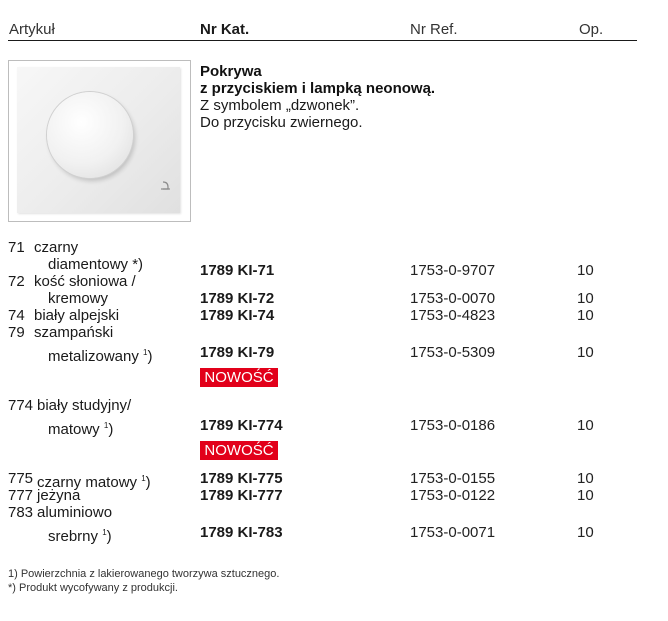  What do you see at coordinates (453, 425) in the screenshot?
I see `row-reference-number: 1753-0-0186` at bounding box center [453, 425].